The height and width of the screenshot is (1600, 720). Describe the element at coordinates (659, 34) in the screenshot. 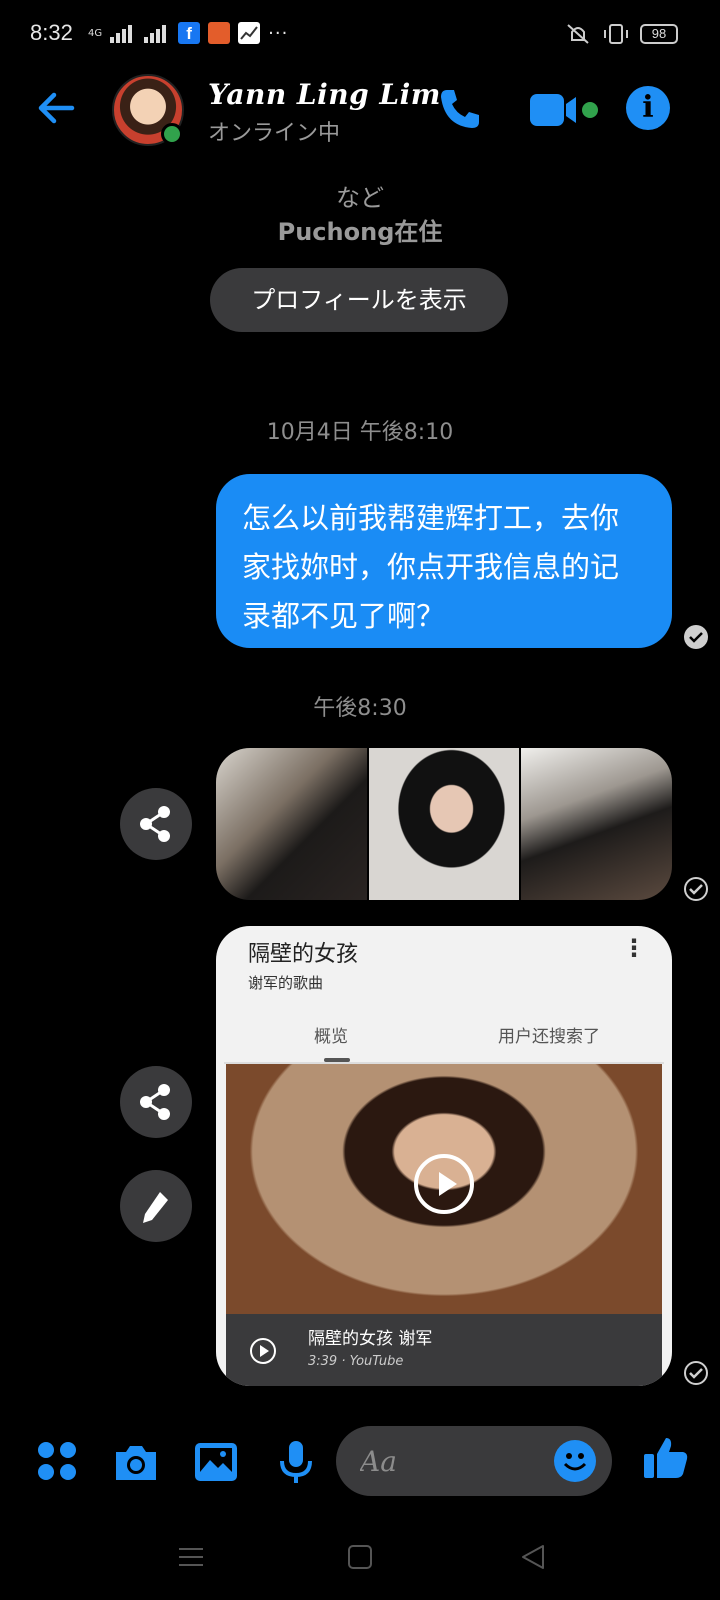

I see `battery-indicator: 98` at that location.